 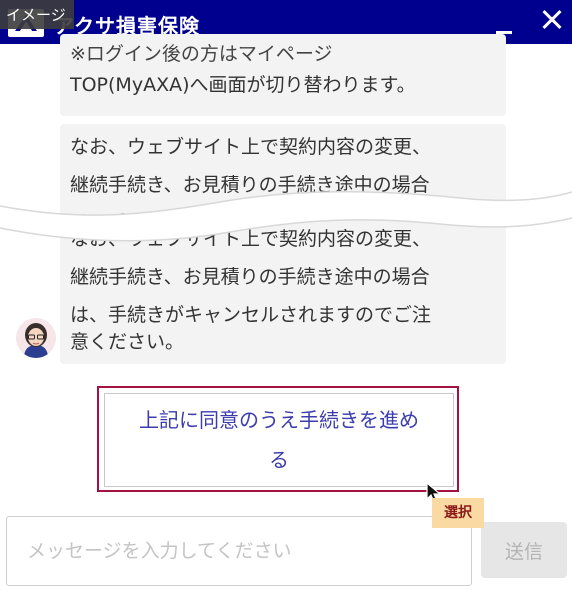 What do you see at coordinates (279, 460) in the screenshot?
I see `button-label: る` at bounding box center [279, 460].